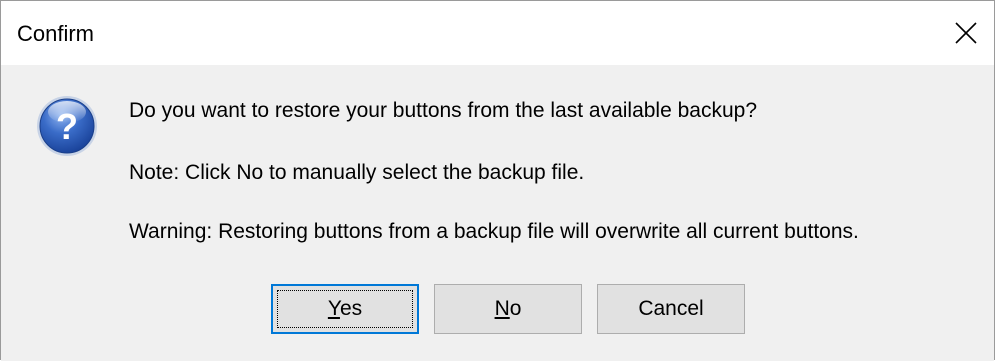  I want to click on close-icon, so click(966, 33).